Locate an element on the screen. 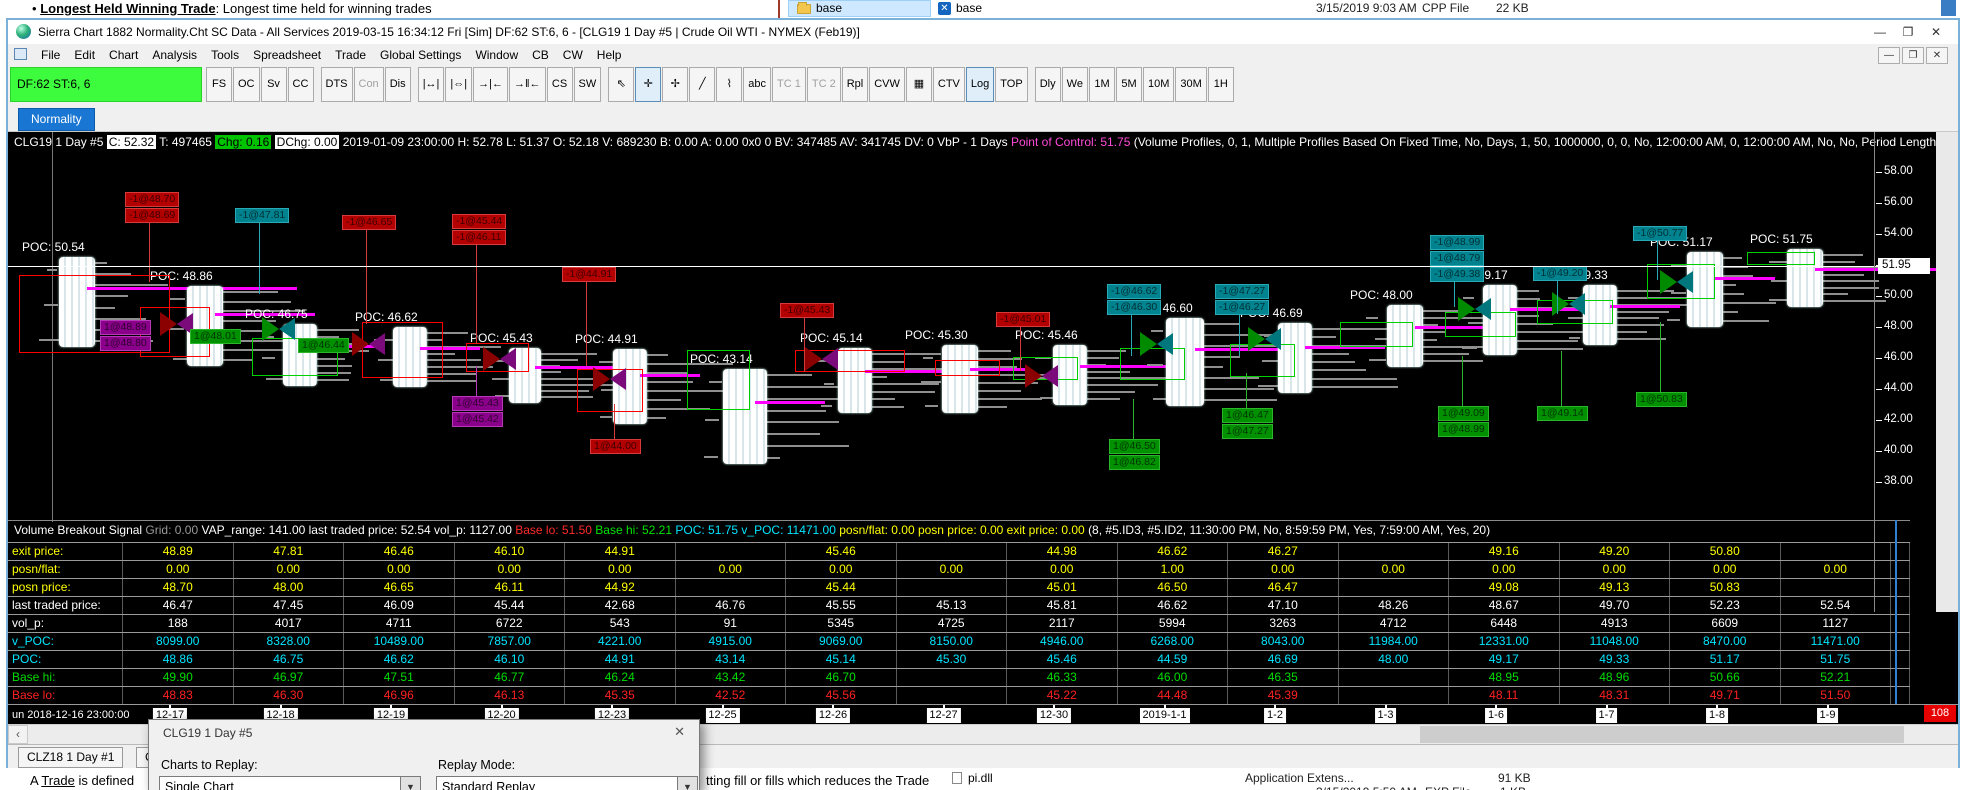  oc-button: OC is located at coordinates (246, 84).